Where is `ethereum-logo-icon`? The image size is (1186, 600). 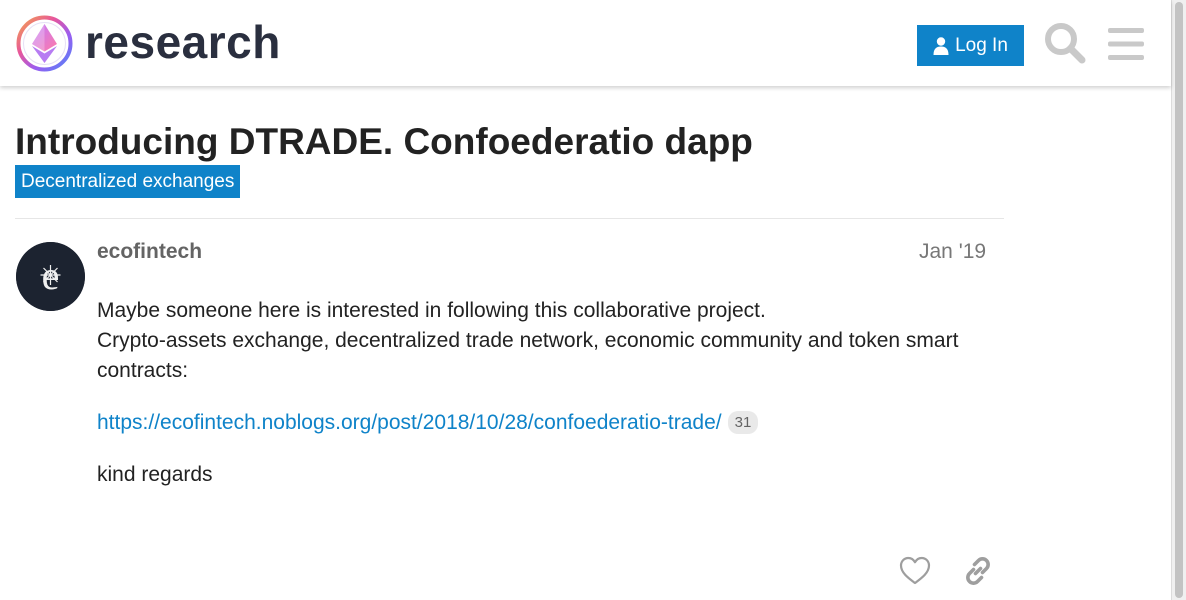
ethereum-logo-icon is located at coordinates (44, 43).